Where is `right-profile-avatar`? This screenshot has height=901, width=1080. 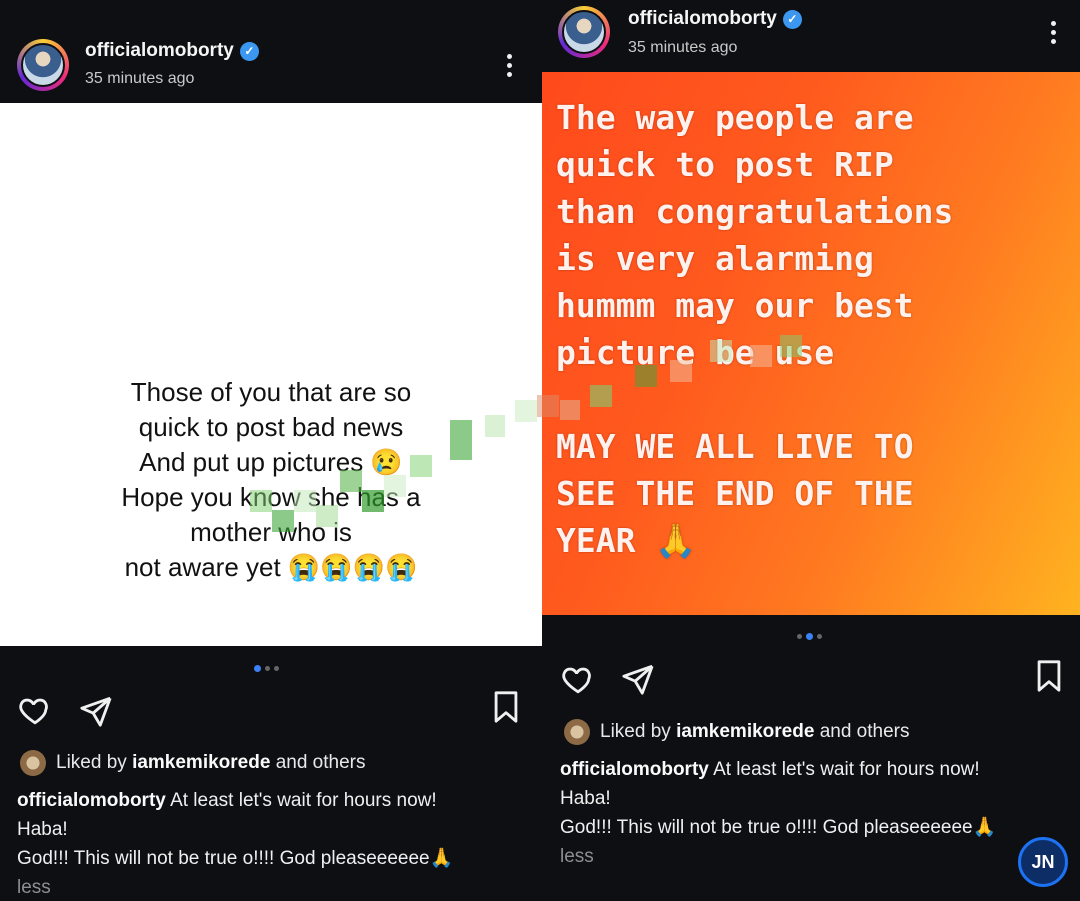
right-profile-avatar is located at coordinates (584, 32).